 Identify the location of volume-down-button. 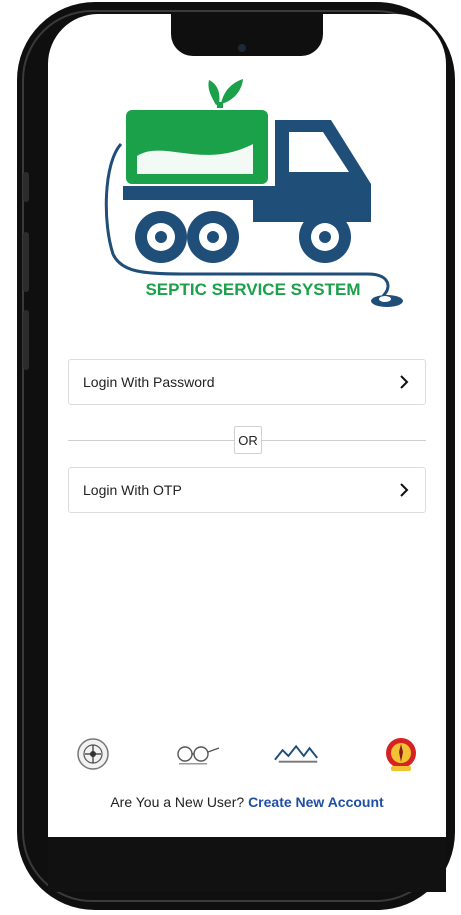
(26, 340).